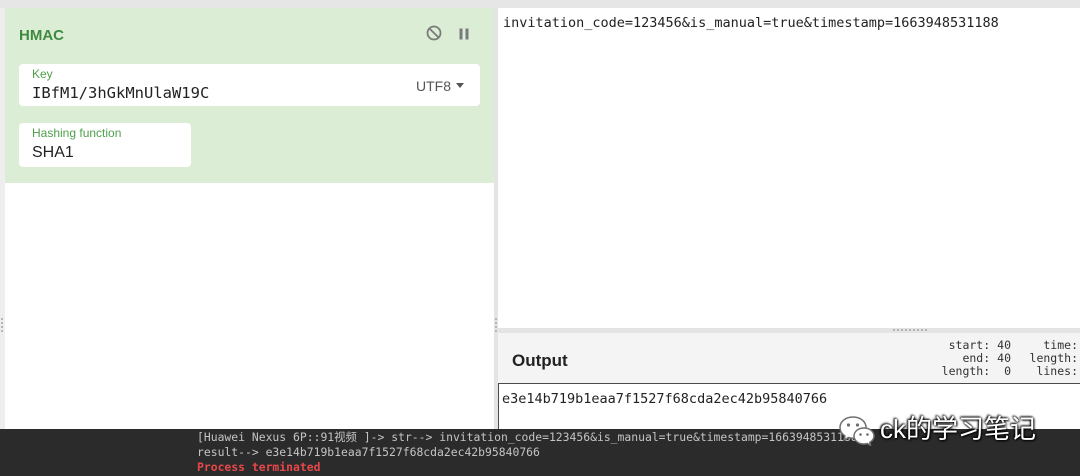  I want to click on encoding-value: UTF8, so click(433, 86).